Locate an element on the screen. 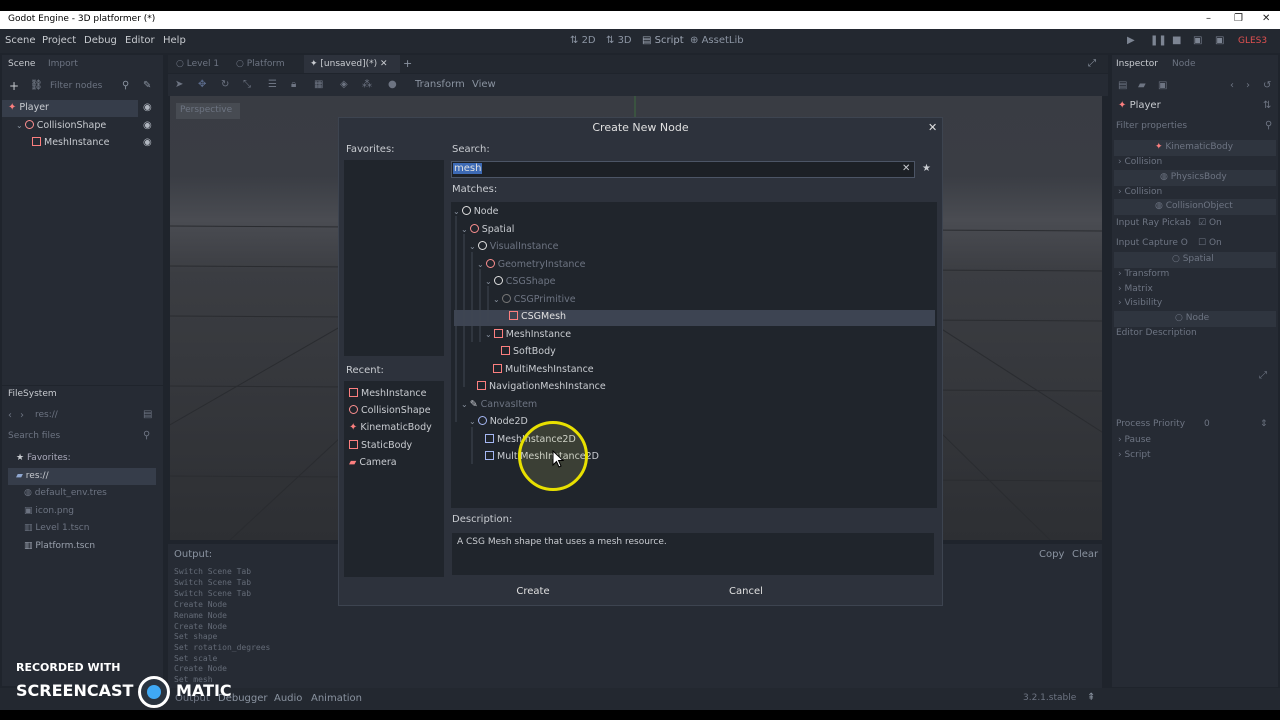  file-item: ▥ Level 1.tscn is located at coordinates (56, 528).